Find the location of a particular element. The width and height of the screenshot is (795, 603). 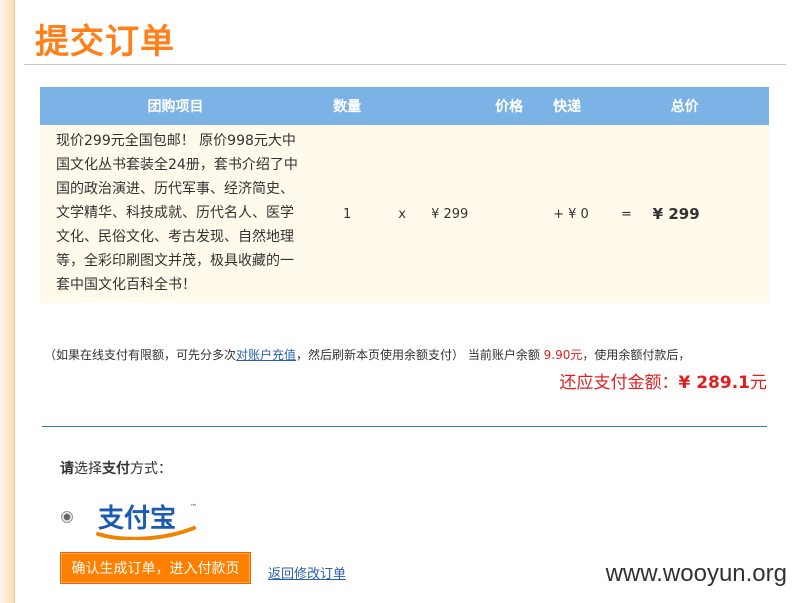

amount-due-value: ¥ 289.1 is located at coordinates (714, 383).